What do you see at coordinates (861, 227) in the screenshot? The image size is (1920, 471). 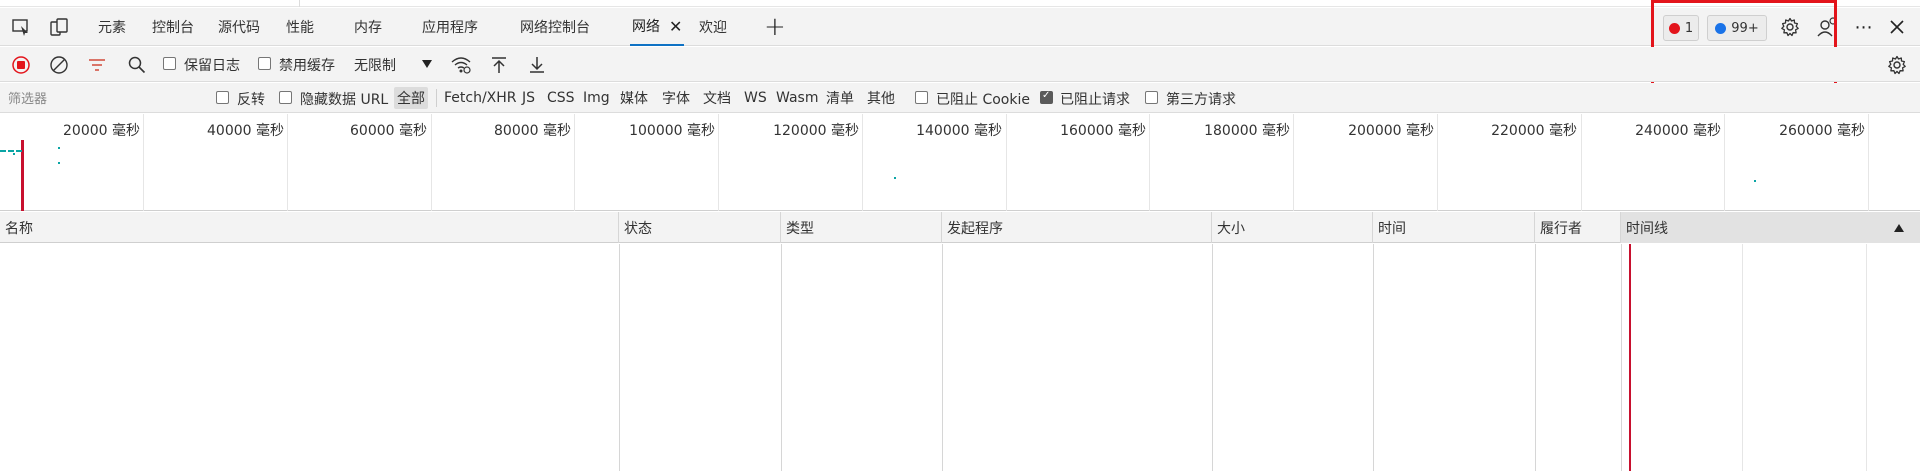 I see `column-header-type: 类型` at bounding box center [861, 227].